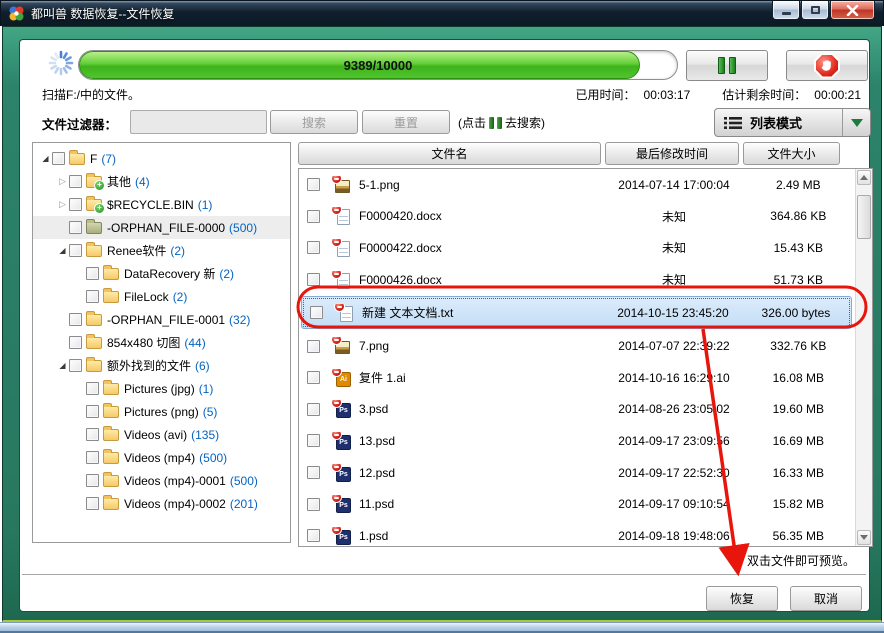 Image resolution: width=884 pixels, height=633 pixels. I want to click on table-row: 12.psd 2014-09-17 22:52:30 16.33 MB, so click(576, 473).